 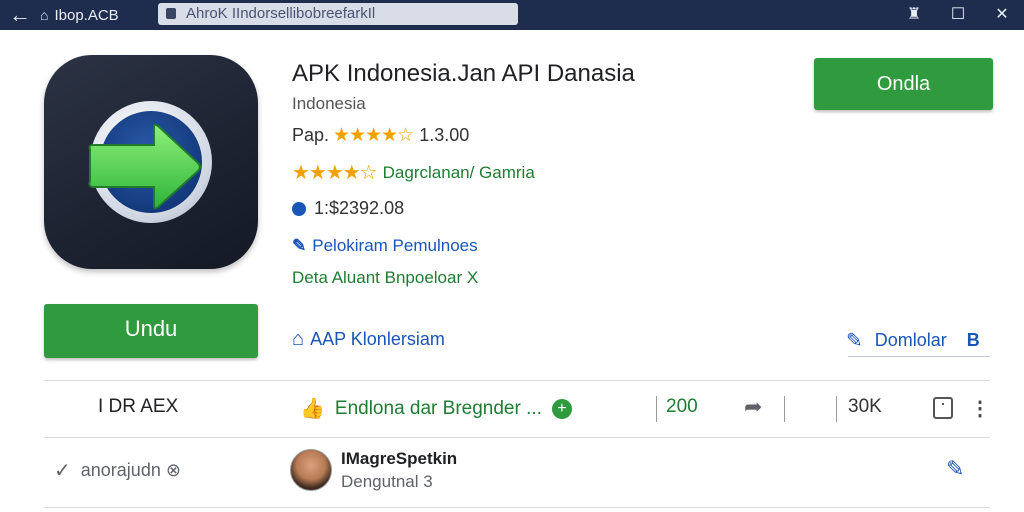 What do you see at coordinates (377, 339) in the screenshot?
I see `home-link-label: AAP Klonlersiam` at bounding box center [377, 339].